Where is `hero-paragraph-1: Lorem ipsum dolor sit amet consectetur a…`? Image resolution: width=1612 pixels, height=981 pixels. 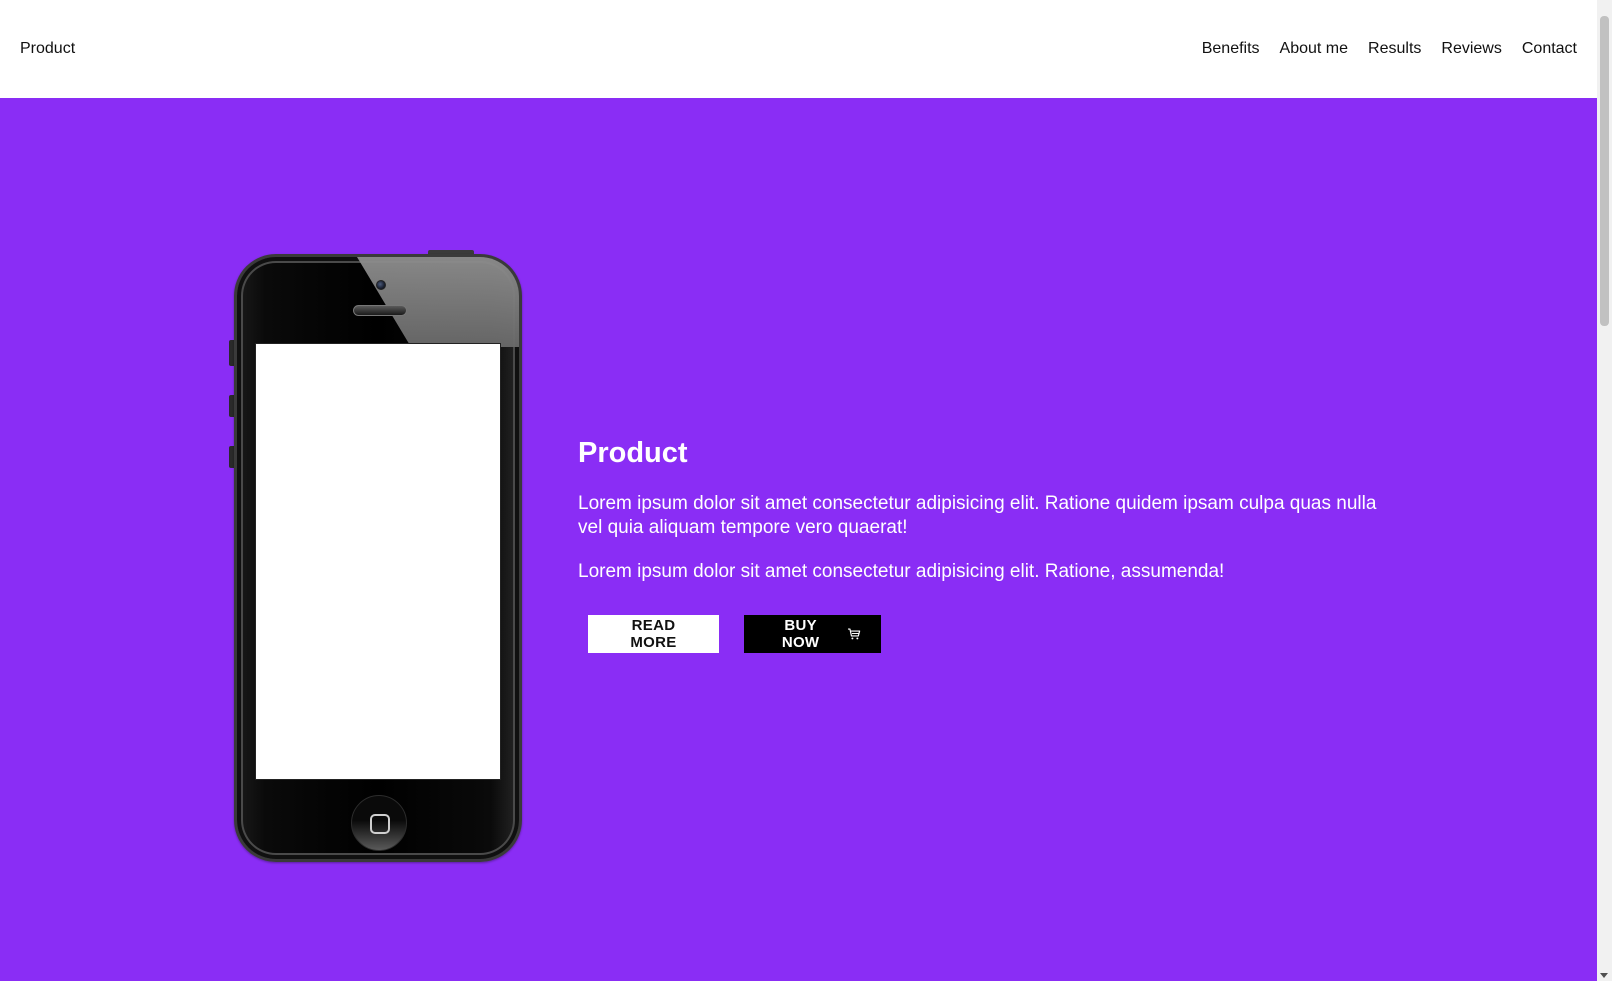
hero-paragraph-1: Lorem ipsum dolor sit amet consectetur a… is located at coordinates (977, 515).